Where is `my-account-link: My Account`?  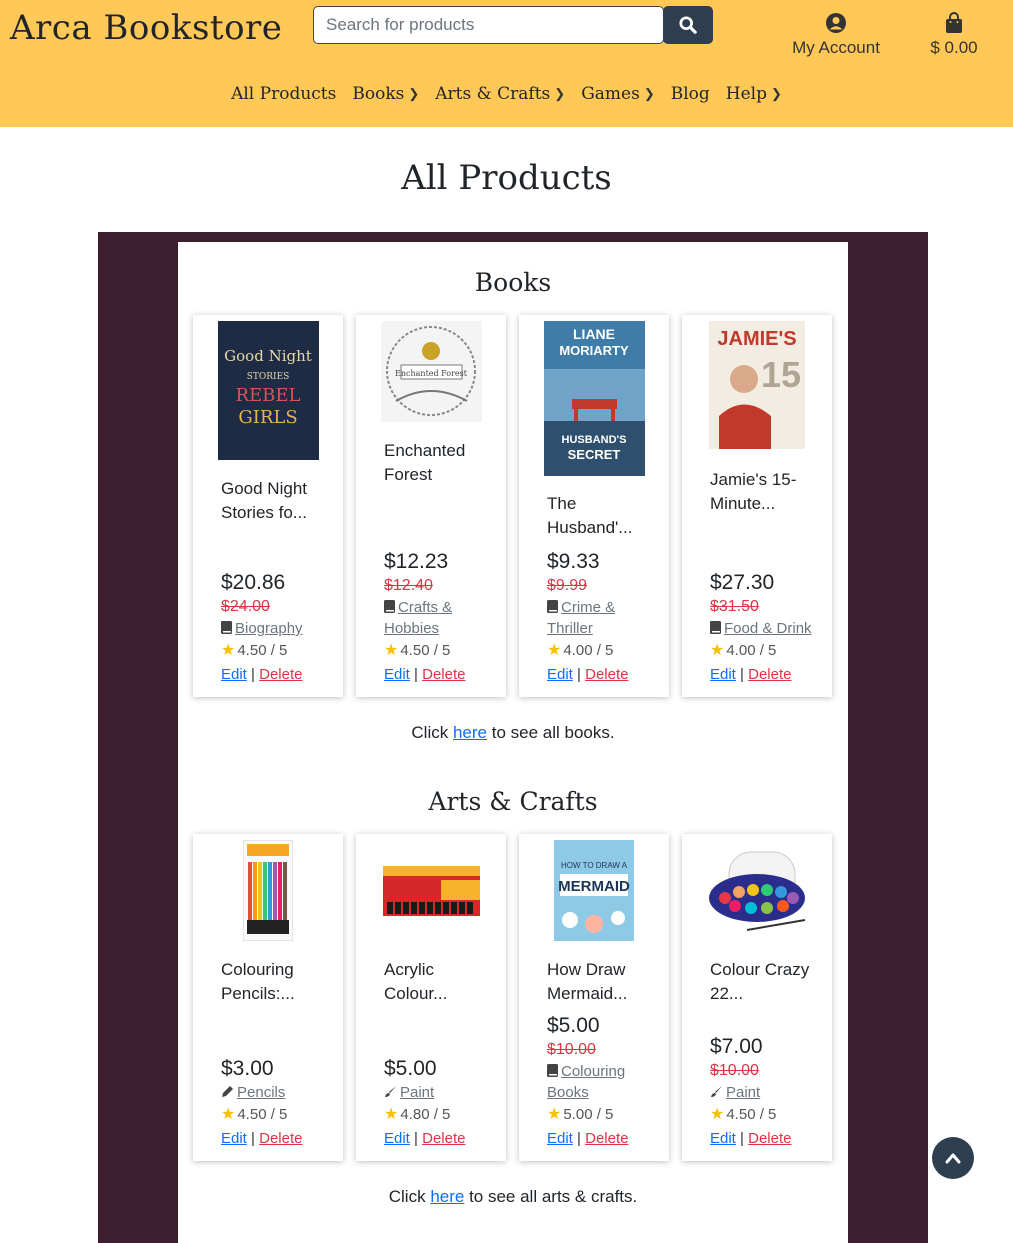
my-account-link: My Account is located at coordinates (836, 35).